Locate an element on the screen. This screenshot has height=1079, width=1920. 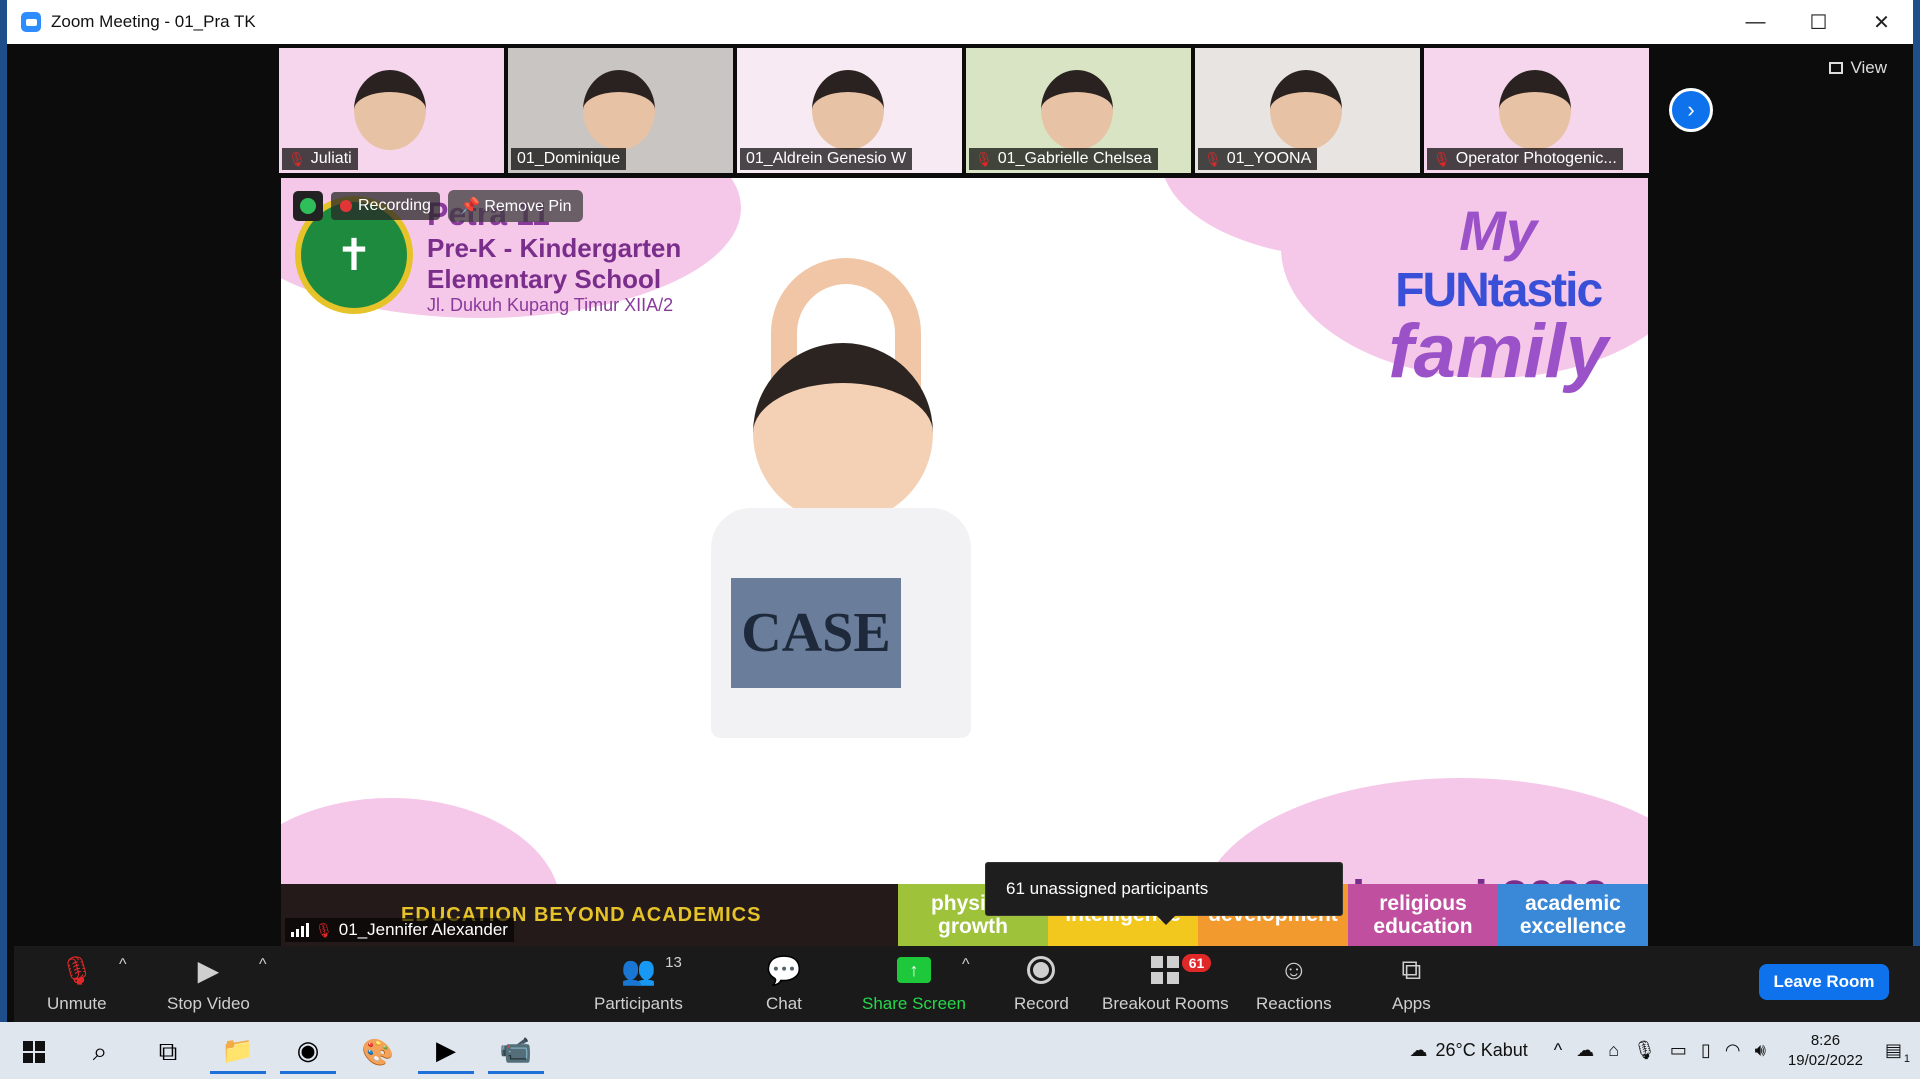
close-button: ✕ is located at coordinates (1881, 22).